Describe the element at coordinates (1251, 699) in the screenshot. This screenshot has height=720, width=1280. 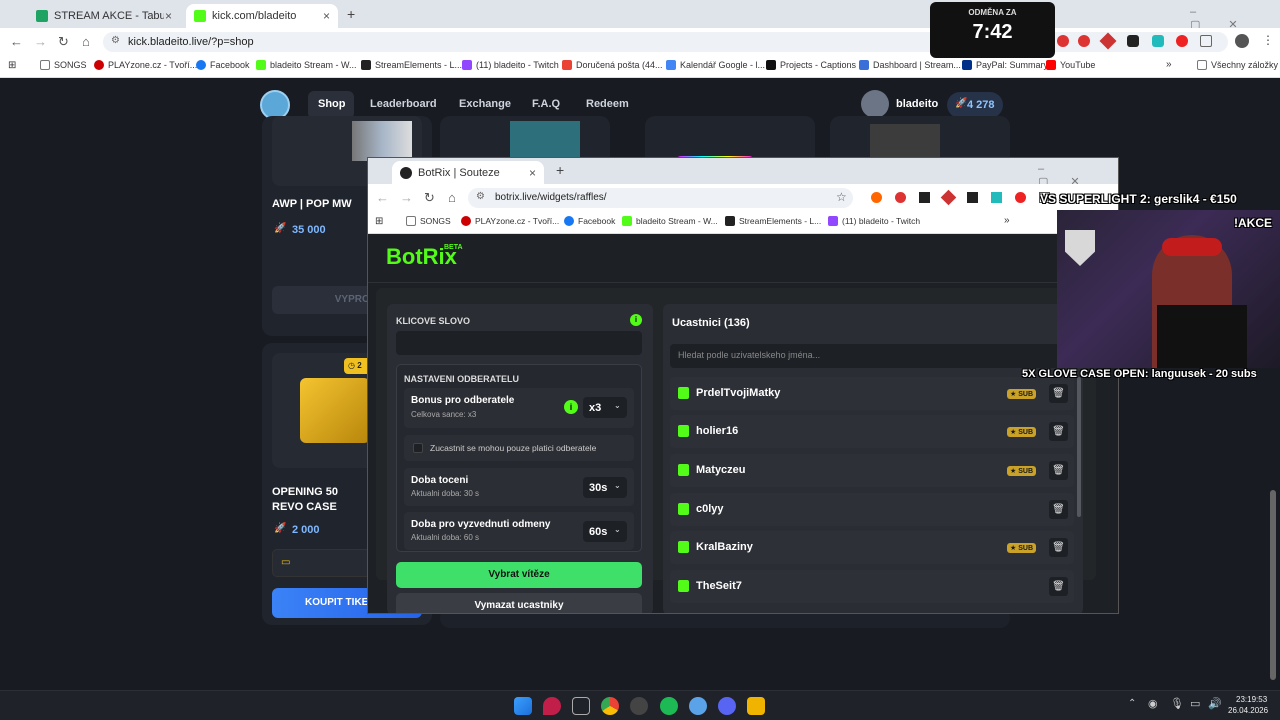
I see `clock-time: 23:19:53` at that location.